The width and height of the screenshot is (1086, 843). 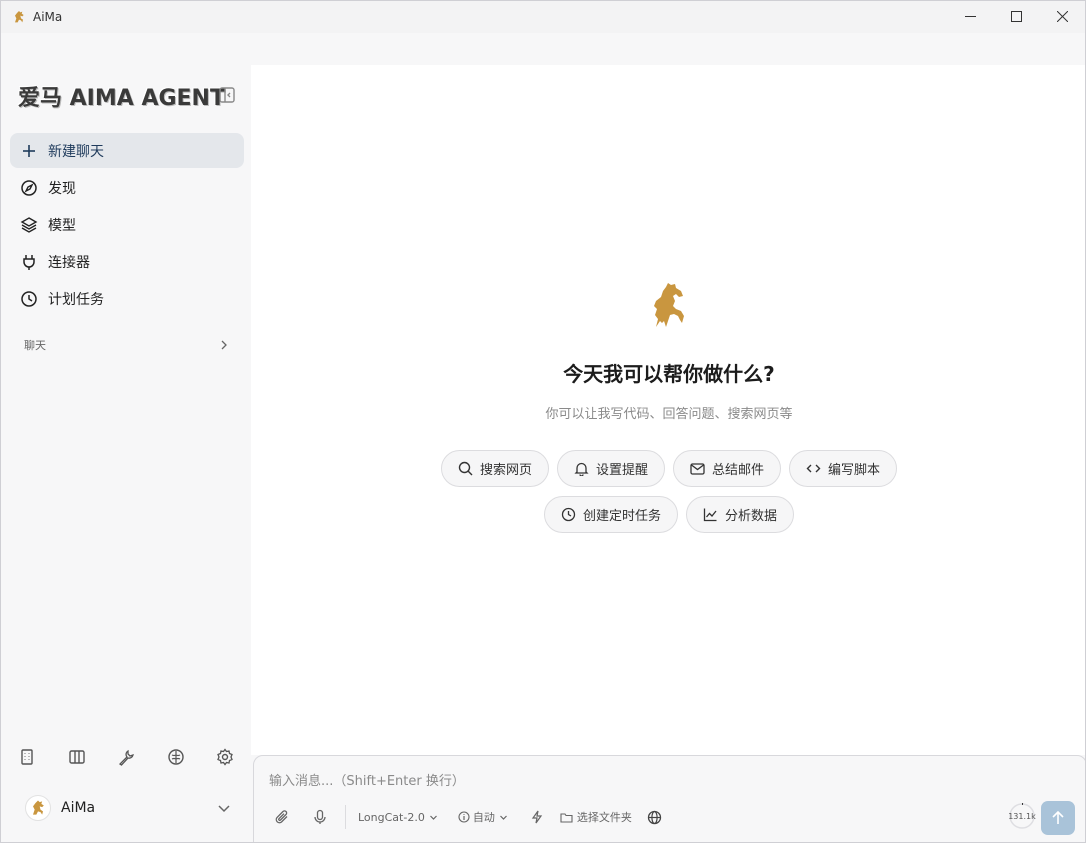 I want to click on paperclip-icon, so click(x=281, y=817).